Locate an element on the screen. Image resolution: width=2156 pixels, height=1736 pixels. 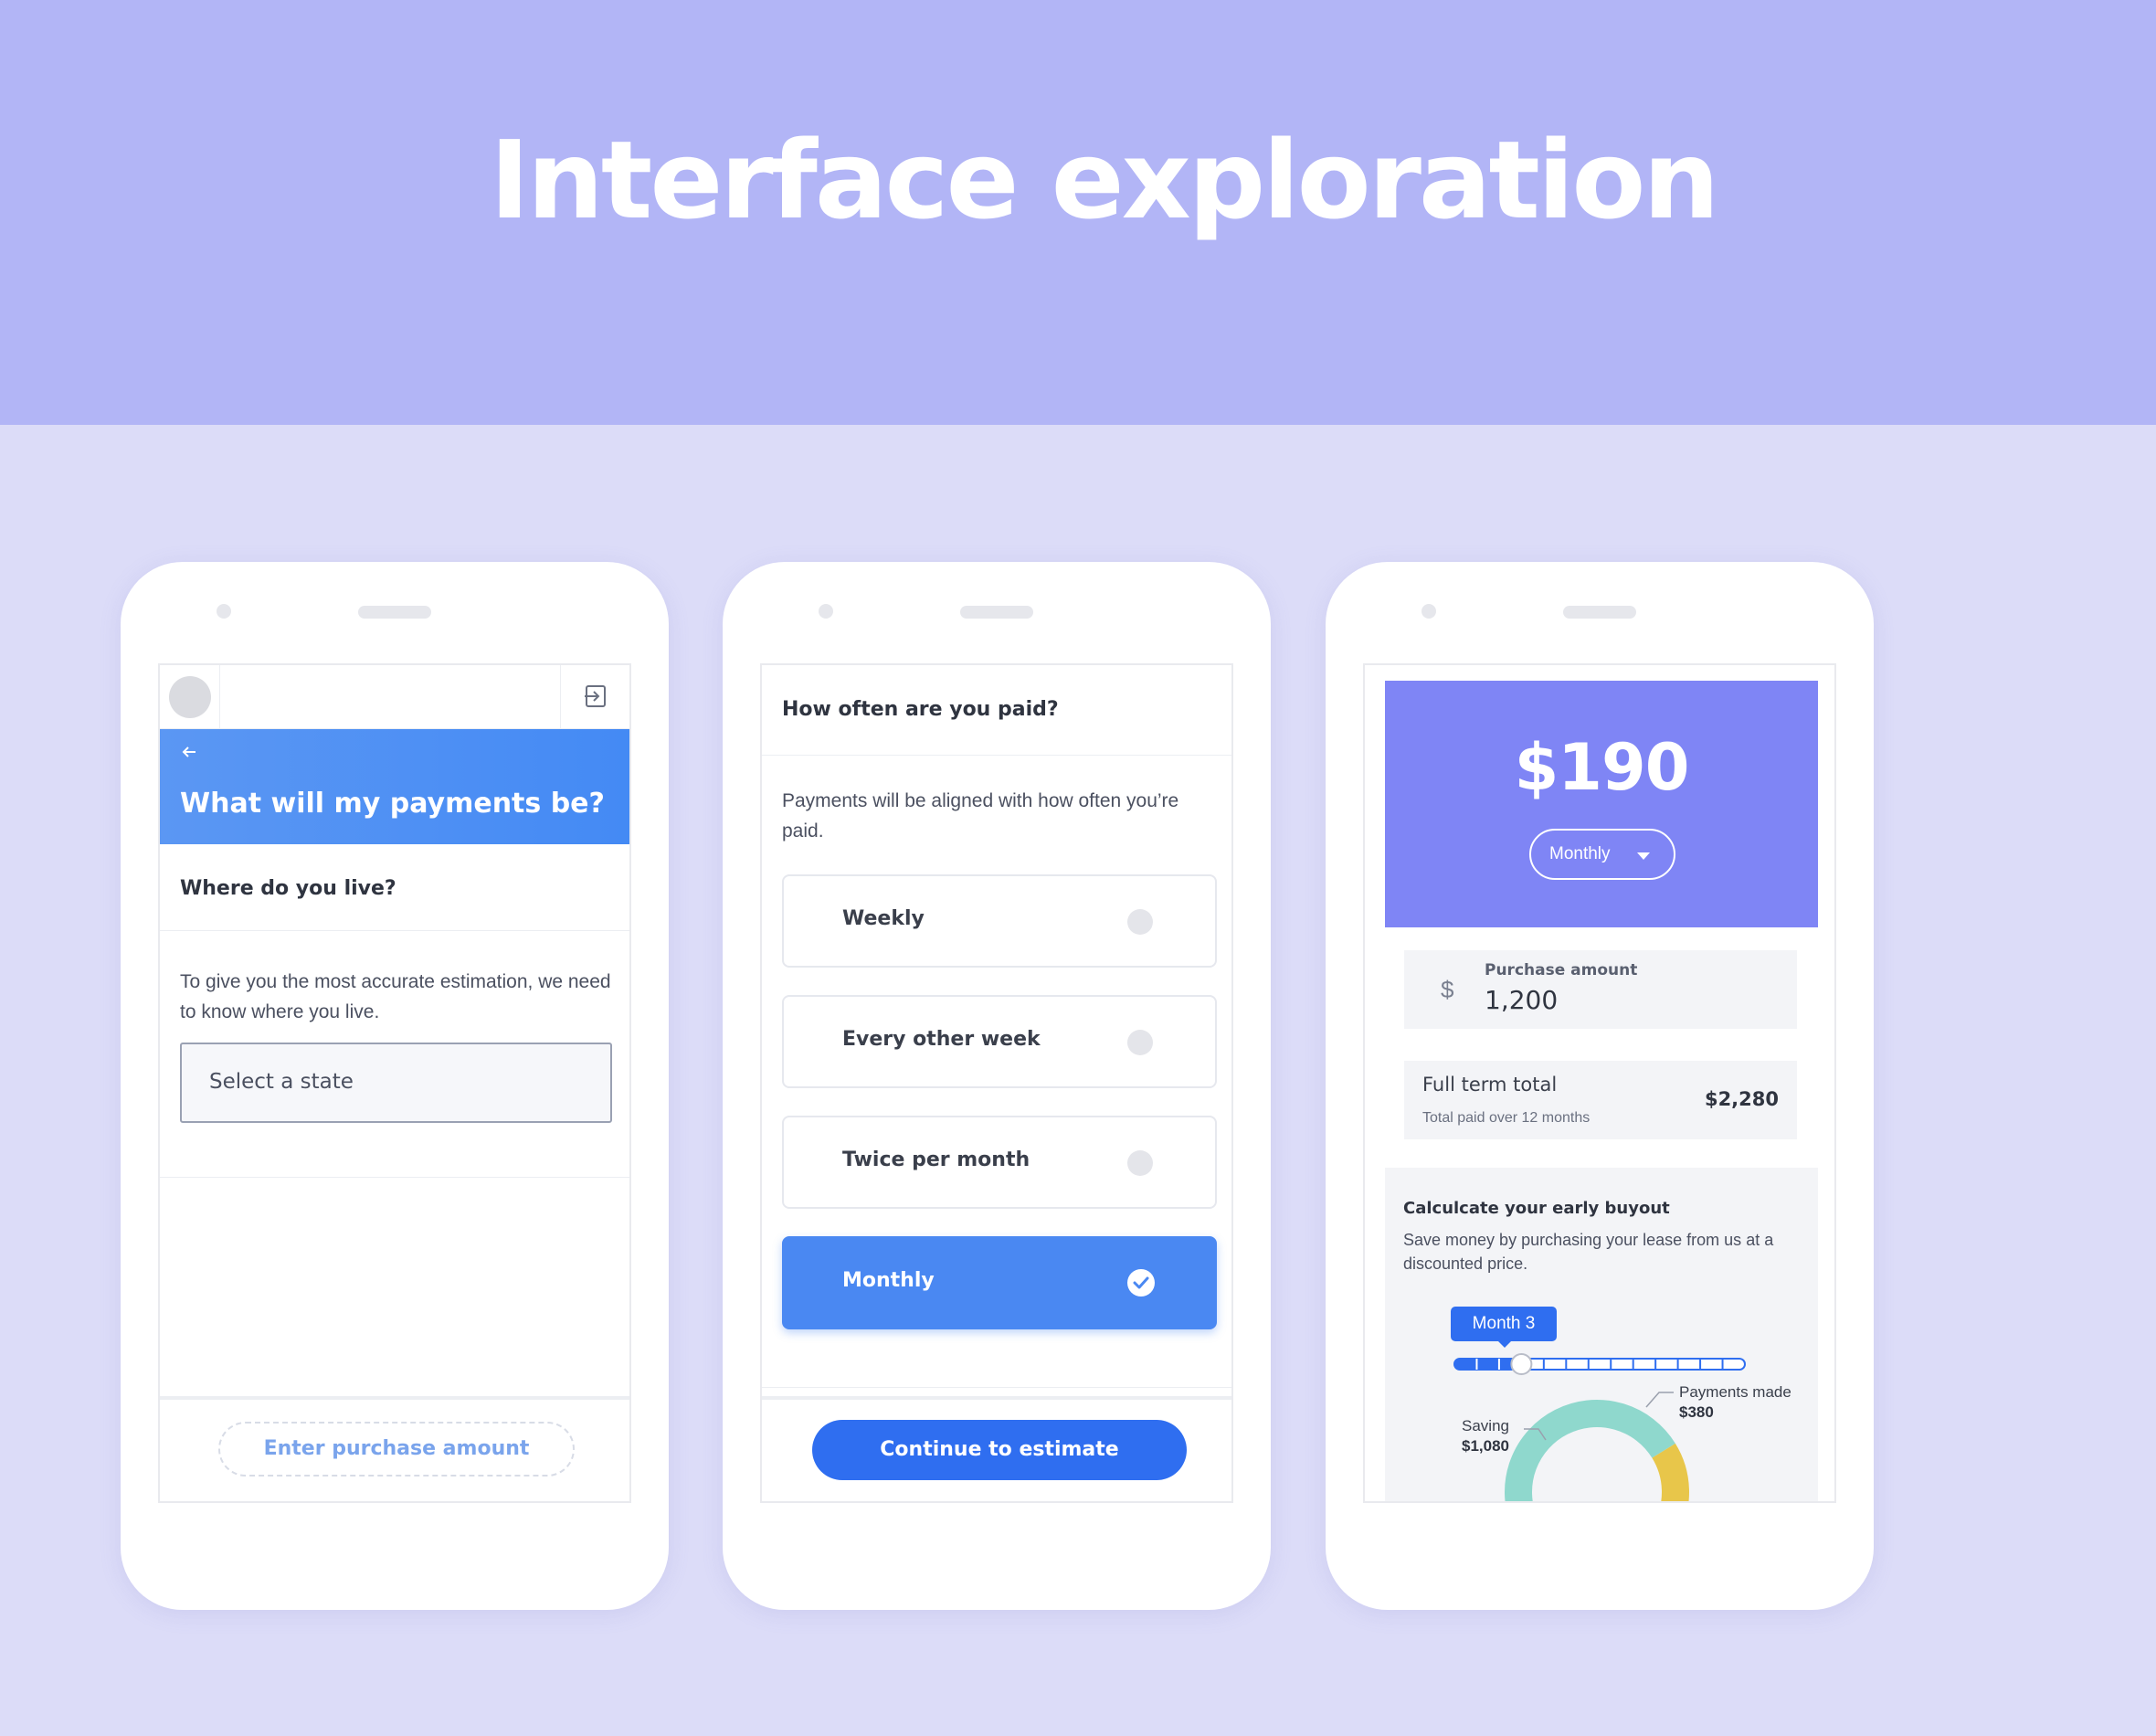
caret-down-icon is located at coordinates (1643, 856).